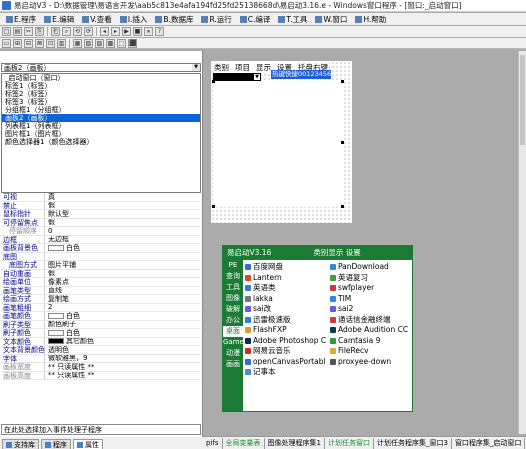 This screenshot has height=449, width=526. What do you see at coordinates (174, 19) in the screenshot?
I see `menu-item: B.数据库` at bounding box center [174, 19].